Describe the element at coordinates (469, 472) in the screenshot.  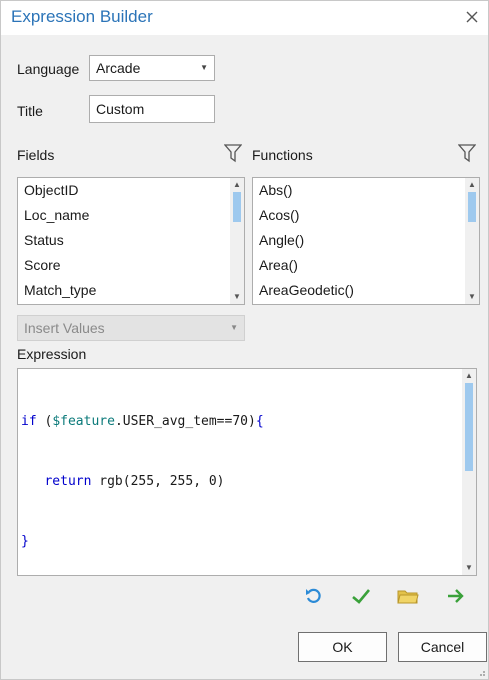
I see `expression-scrollbar: ▲ ▼` at that location.